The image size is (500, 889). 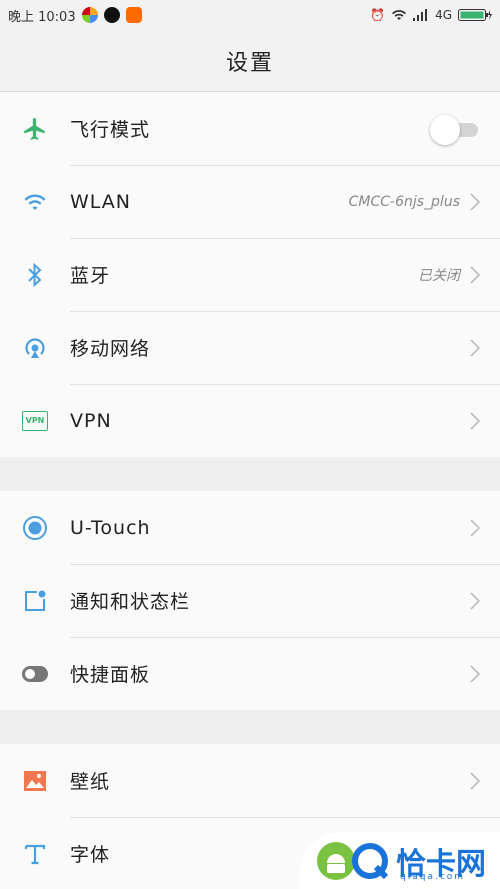 I want to click on network-type: 4G, so click(x=443, y=15).